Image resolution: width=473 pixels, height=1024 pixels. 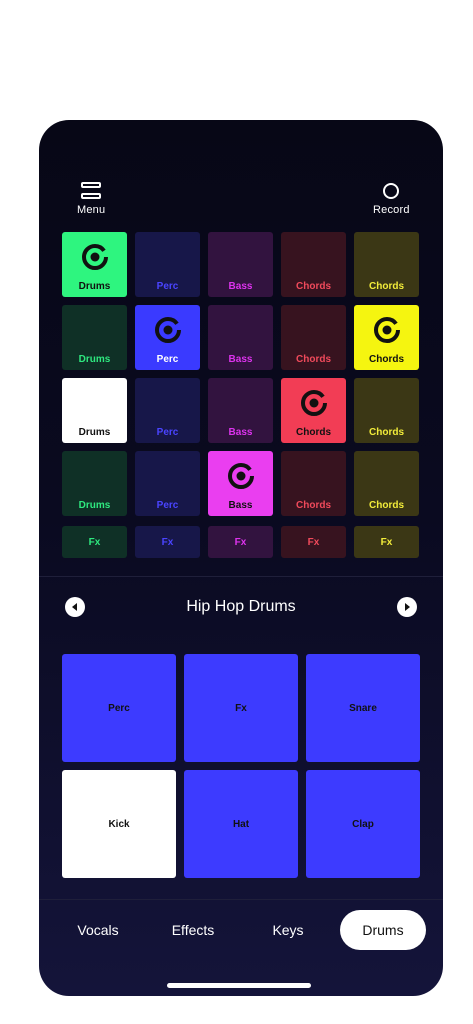 I want to click on fx-row: Fx Fx Fx Fx Fx, so click(x=240, y=542).